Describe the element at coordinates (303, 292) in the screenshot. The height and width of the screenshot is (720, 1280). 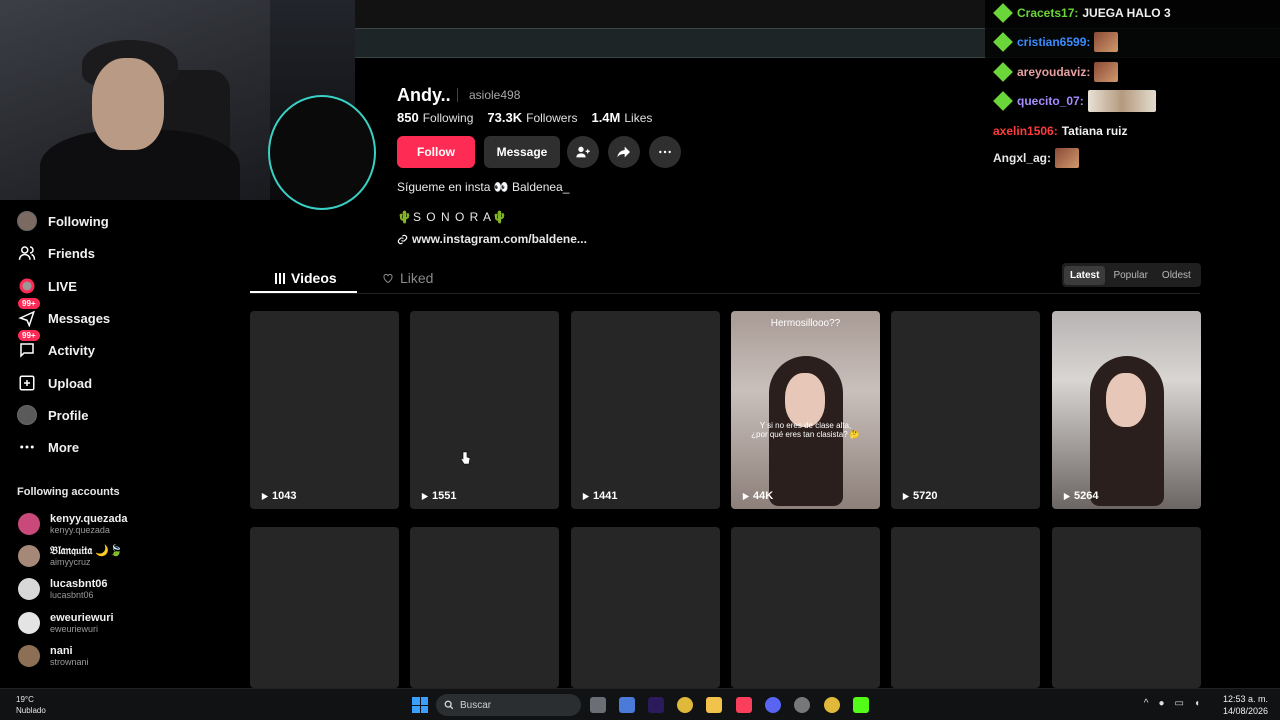
I see `tab-active-indicator` at that location.